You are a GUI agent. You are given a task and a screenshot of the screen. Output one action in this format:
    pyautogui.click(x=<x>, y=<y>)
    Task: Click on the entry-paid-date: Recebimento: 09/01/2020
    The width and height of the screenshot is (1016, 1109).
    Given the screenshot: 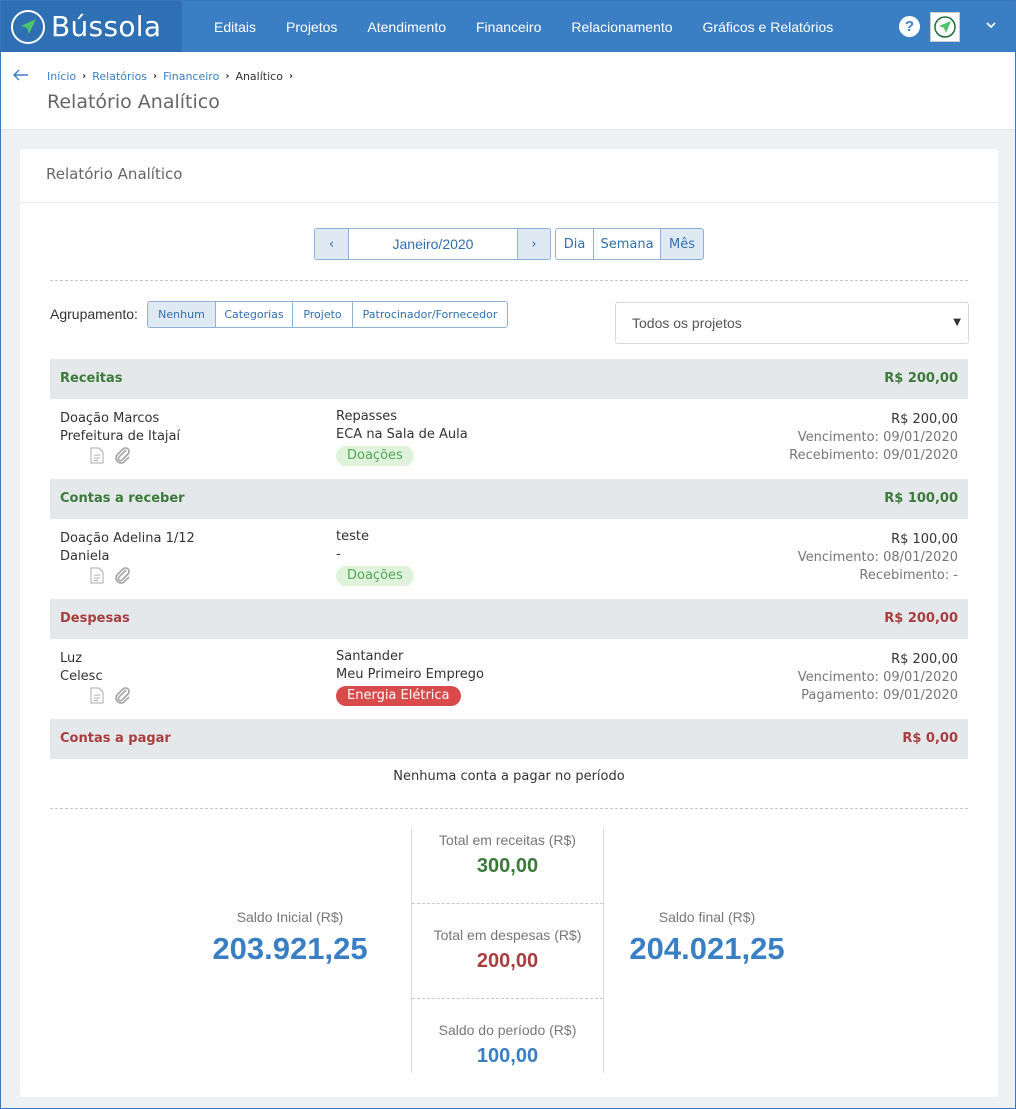 What is the action you would take?
    pyautogui.click(x=873, y=455)
    